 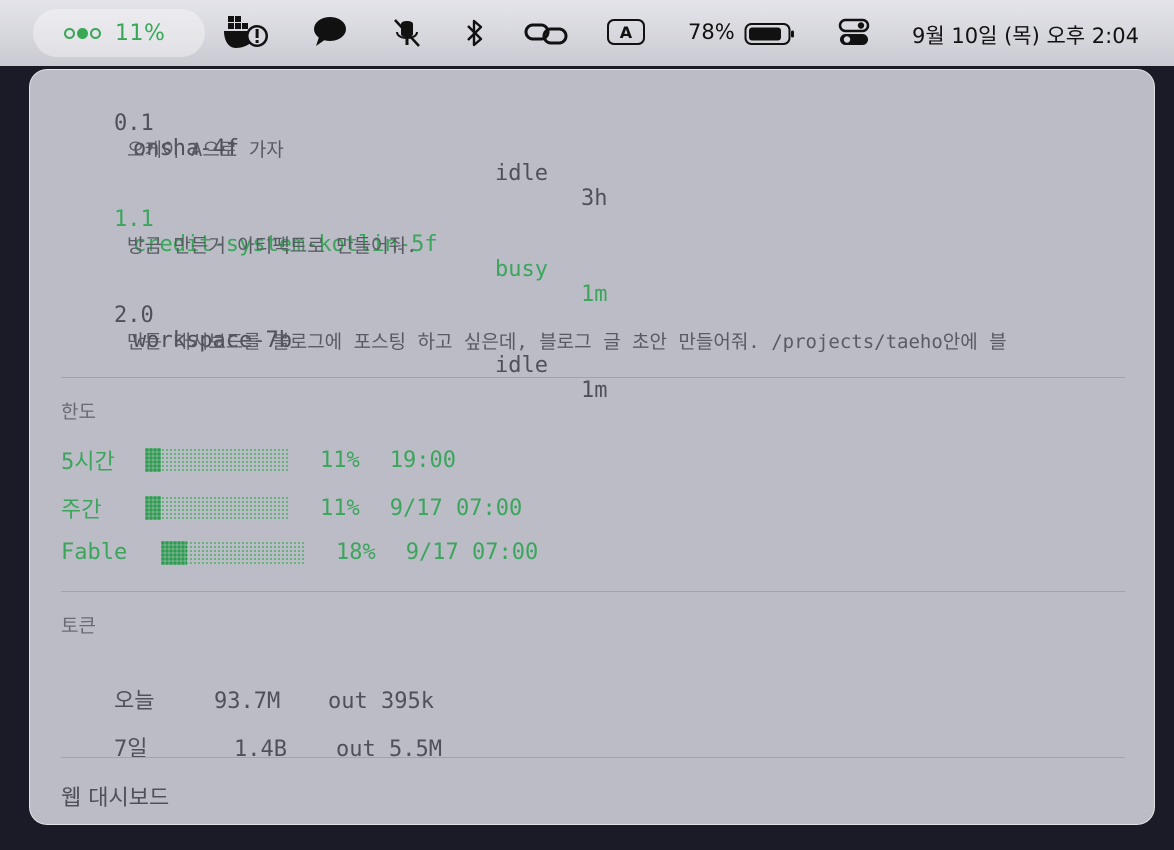 I want to click on token-label: 7일, so click(x=130, y=749).